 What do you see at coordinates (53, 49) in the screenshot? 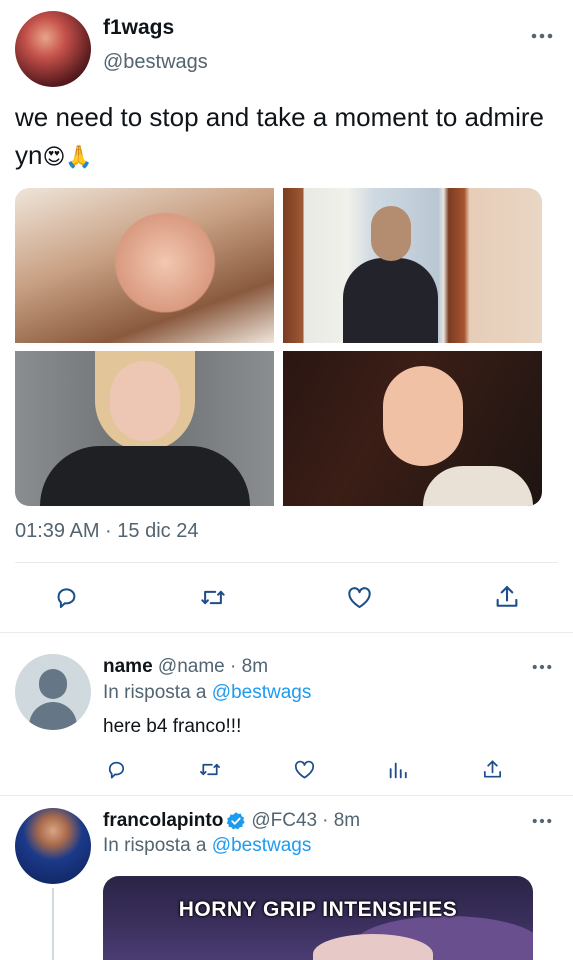
I see `author-avatar` at bounding box center [53, 49].